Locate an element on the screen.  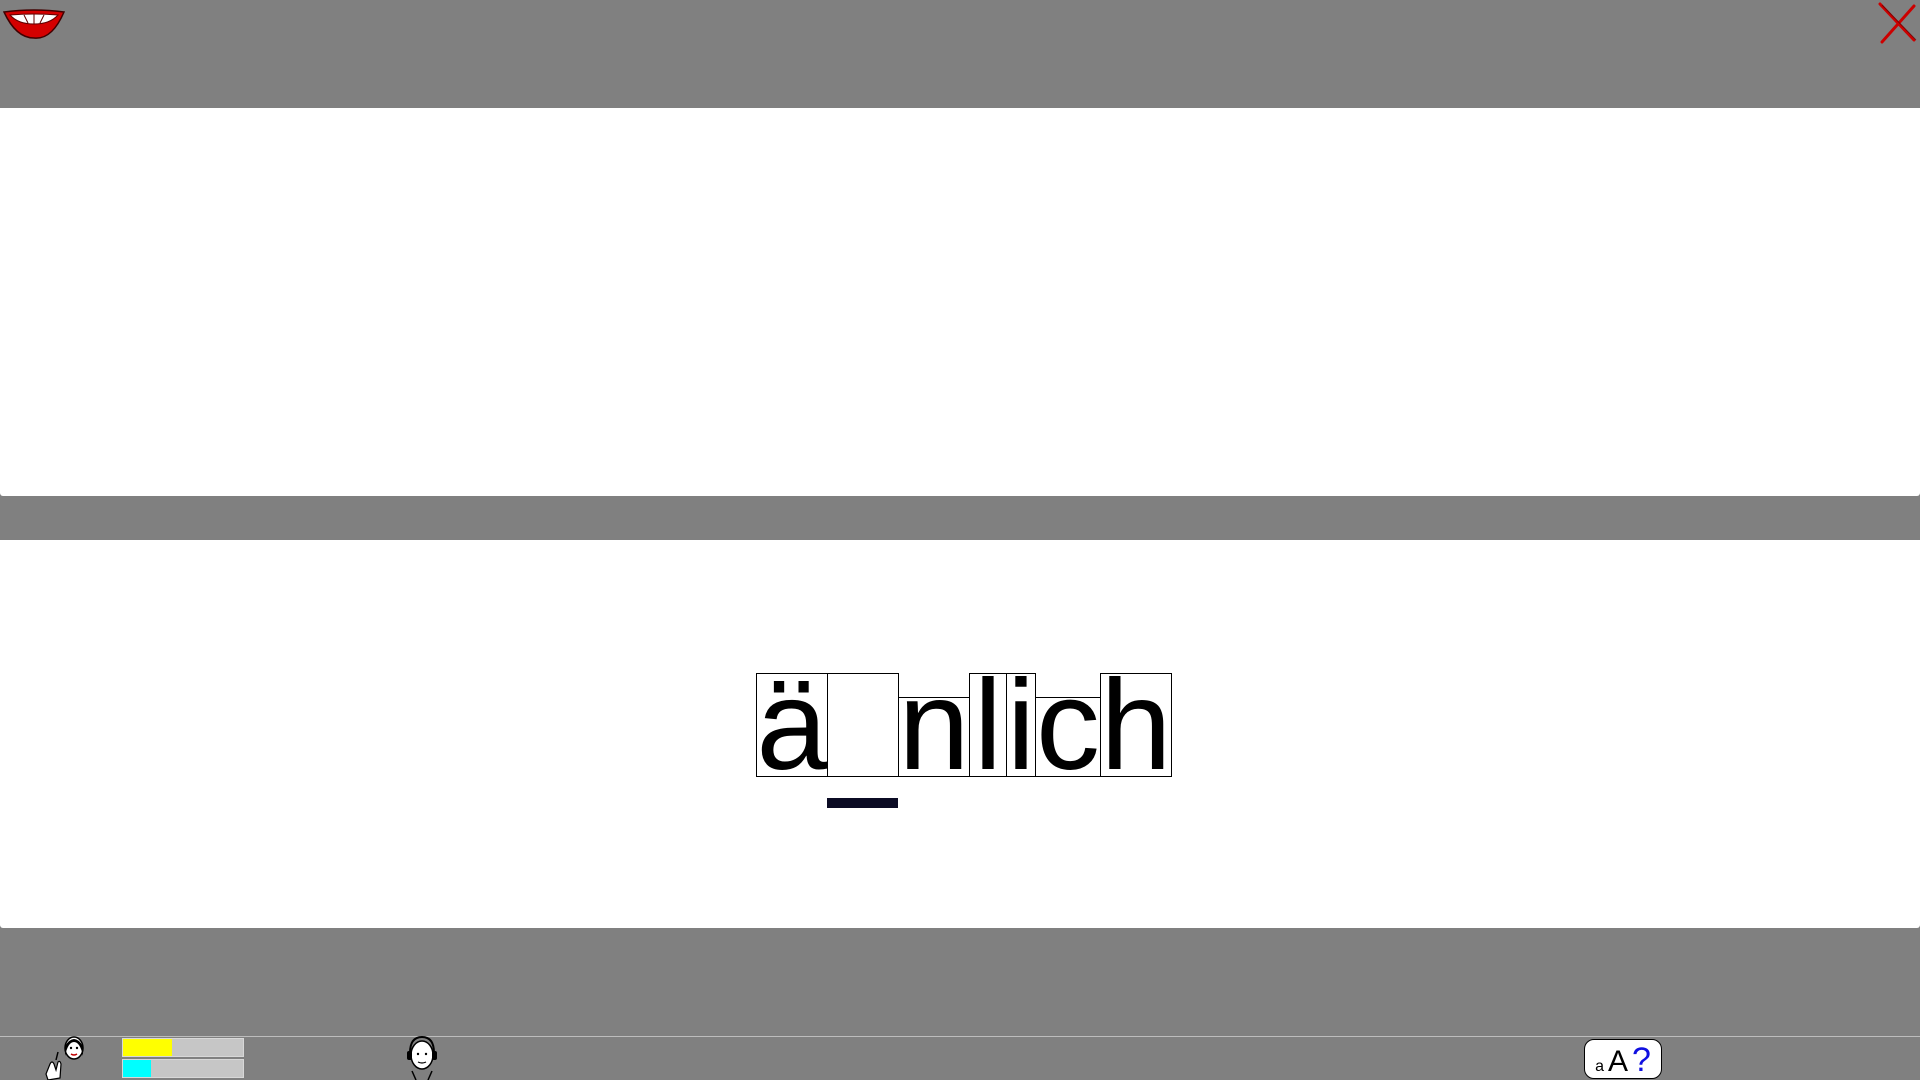
letter-text: i is located at coordinates (1021, 725).